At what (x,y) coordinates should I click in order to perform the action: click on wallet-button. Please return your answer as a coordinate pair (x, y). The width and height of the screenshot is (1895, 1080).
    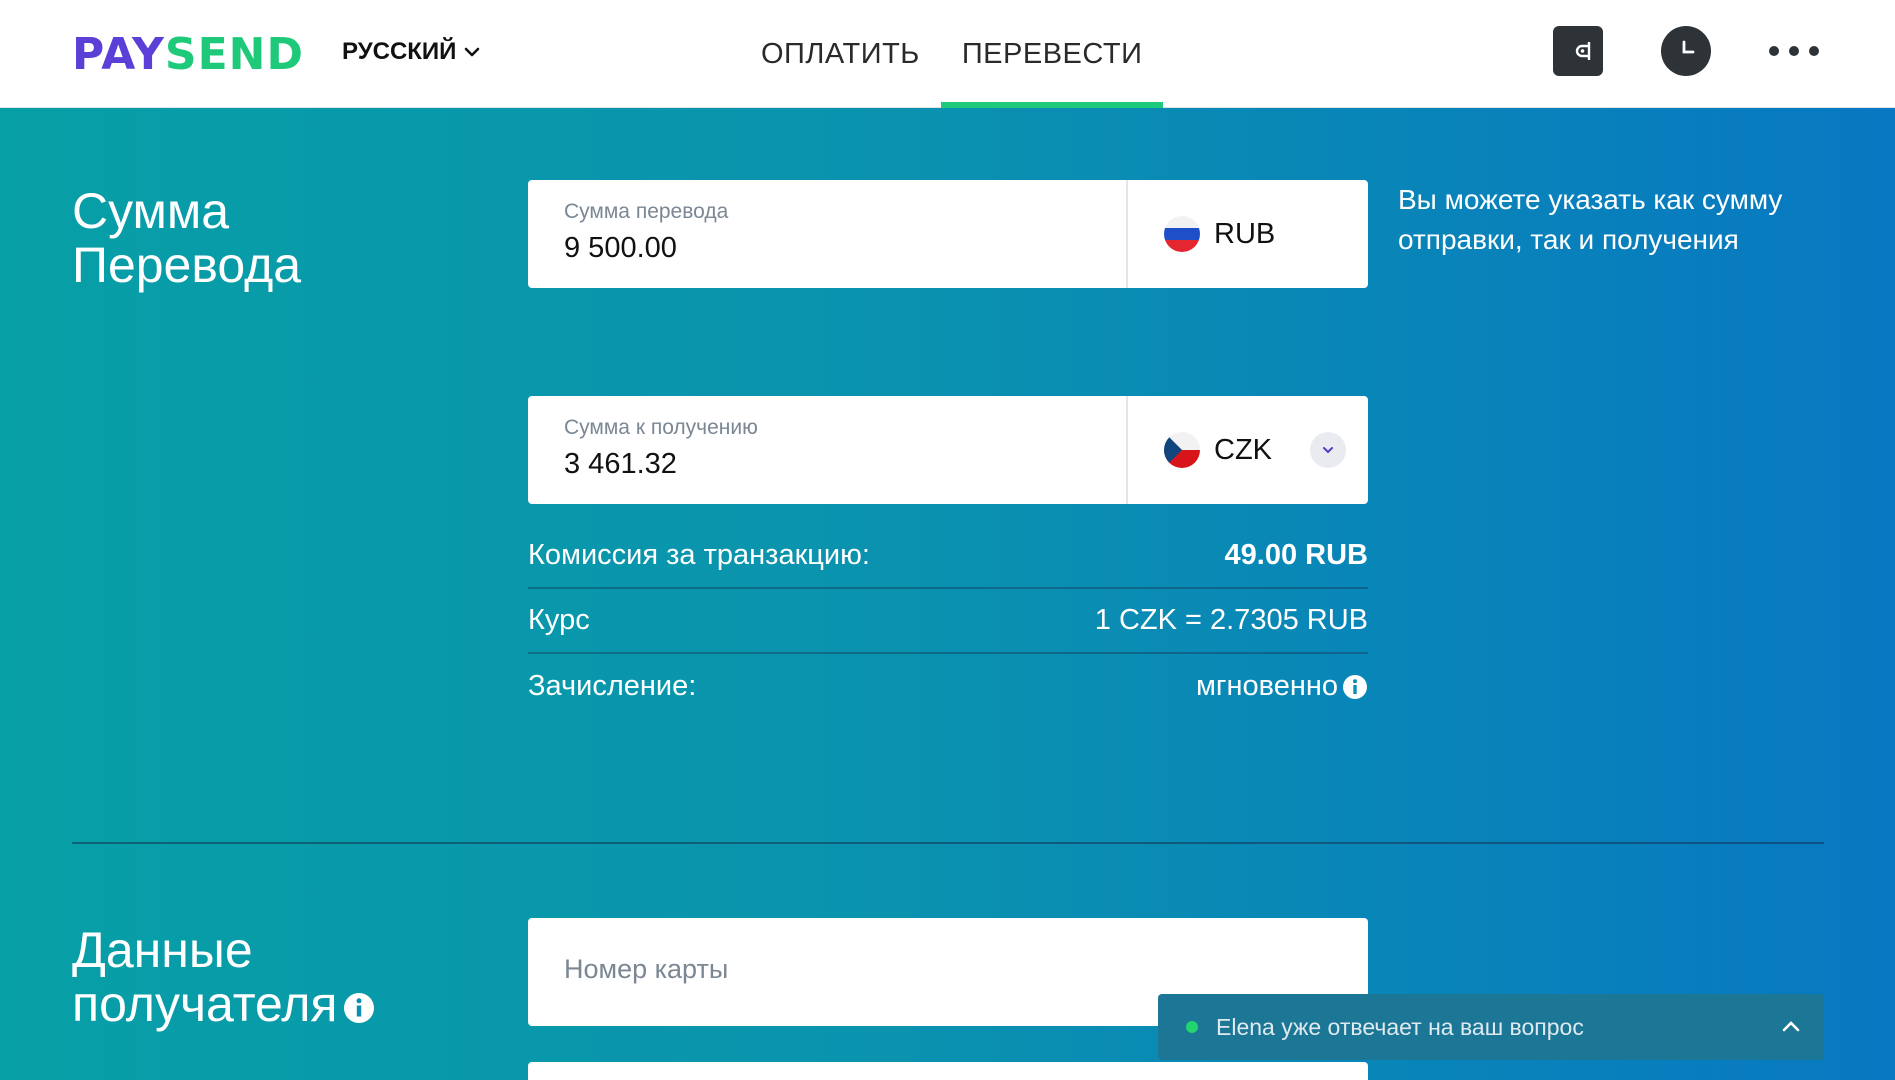
    Looking at the image, I should click on (1578, 51).